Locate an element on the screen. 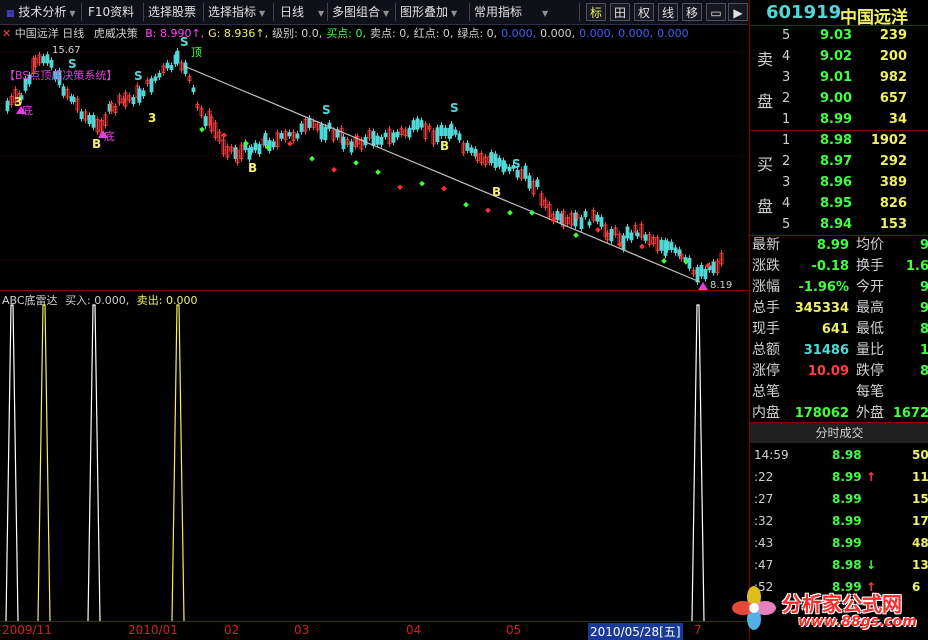 This screenshot has height=640, width=928. order-level: 4 is located at coordinates (786, 56).